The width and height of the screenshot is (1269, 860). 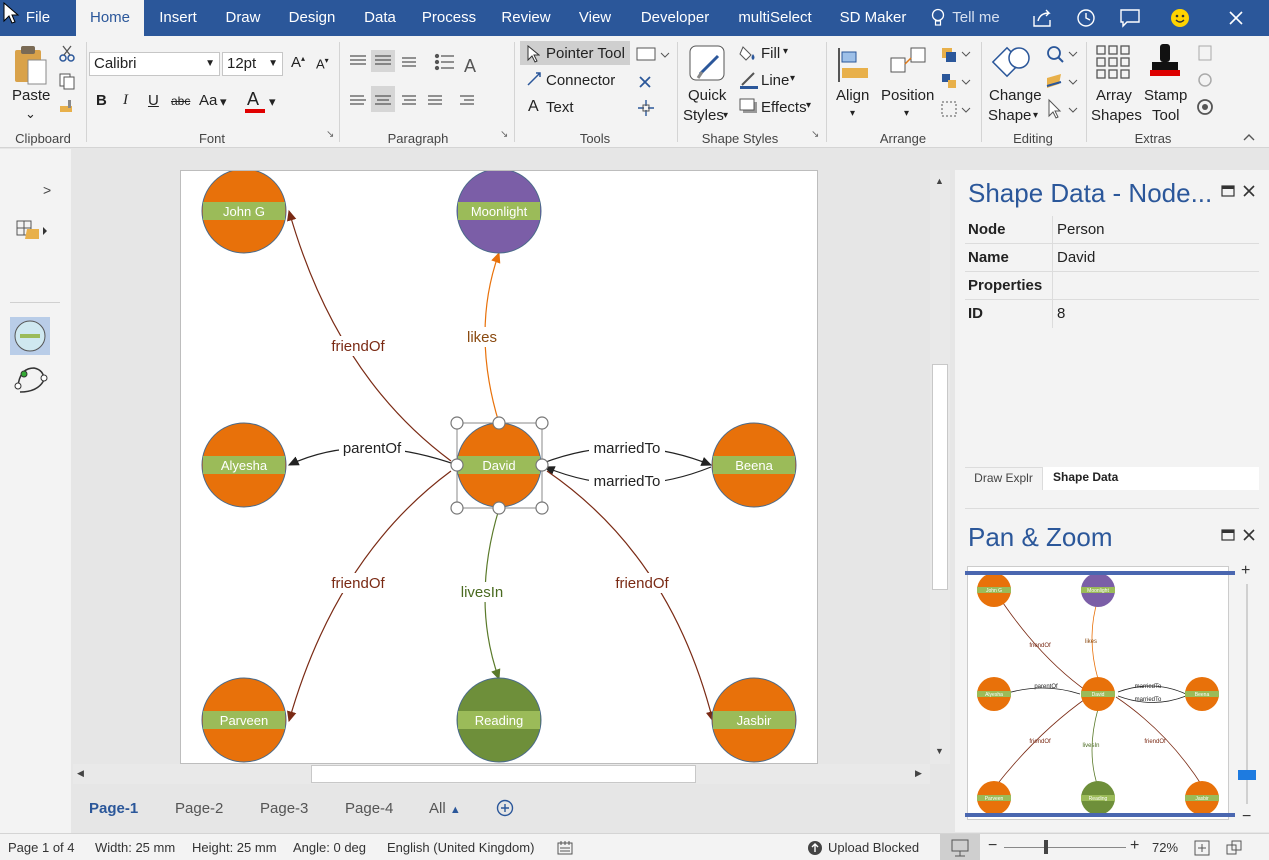 What do you see at coordinates (449, 18) in the screenshot?
I see `tab-process: Process` at bounding box center [449, 18].